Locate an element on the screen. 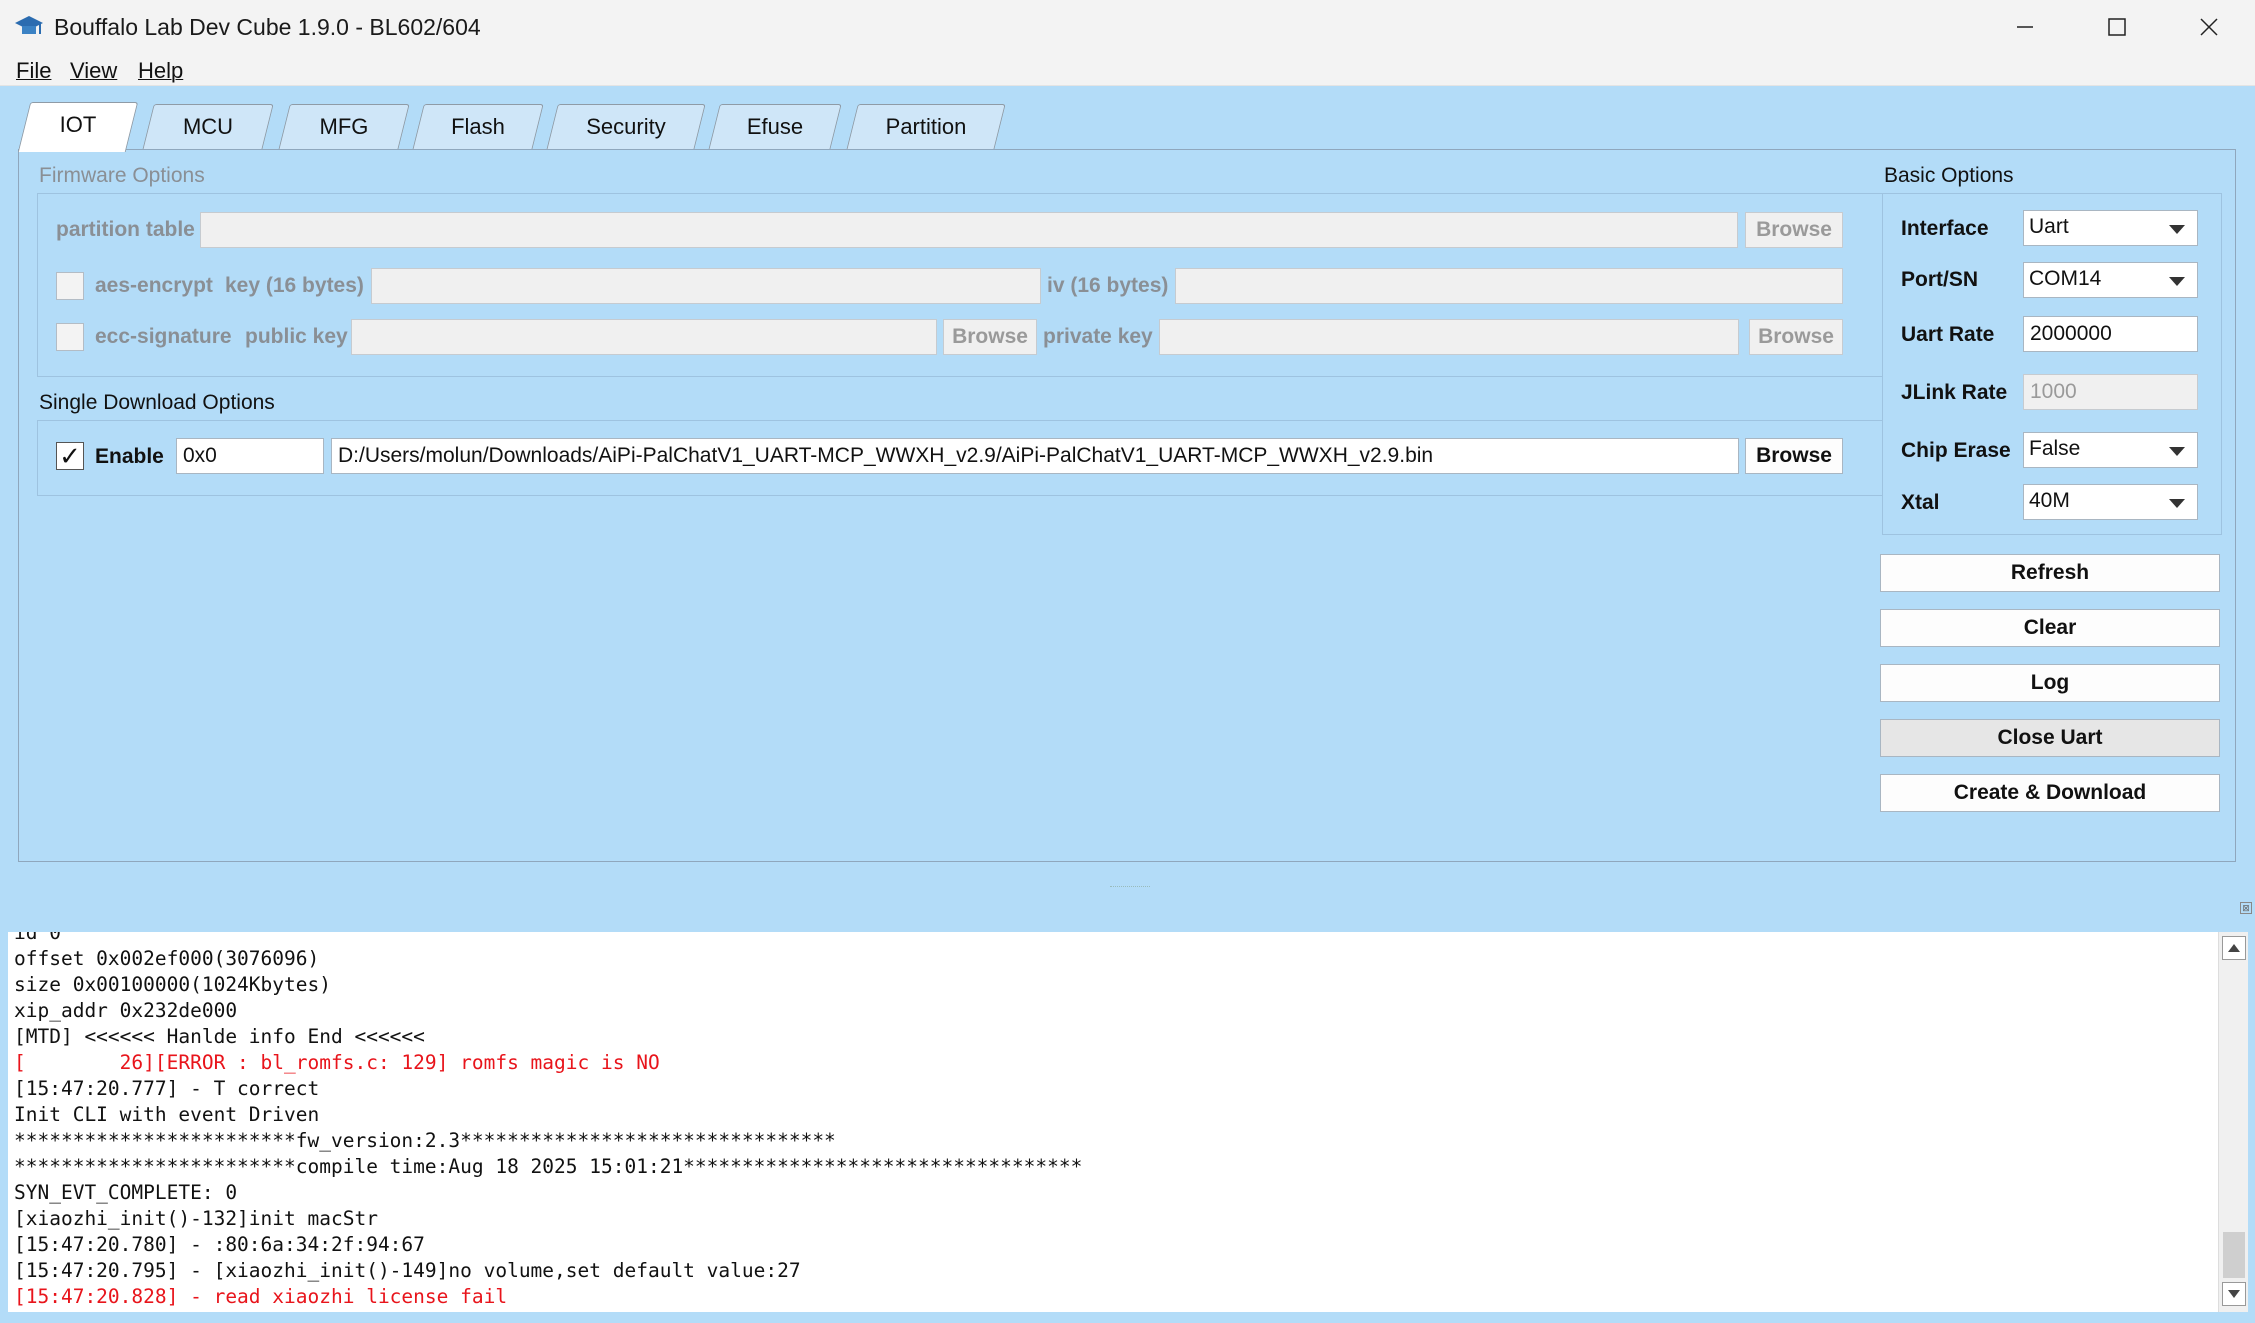 The height and width of the screenshot is (1323, 2255). close-uart-button: Close Uart is located at coordinates (2050, 738).